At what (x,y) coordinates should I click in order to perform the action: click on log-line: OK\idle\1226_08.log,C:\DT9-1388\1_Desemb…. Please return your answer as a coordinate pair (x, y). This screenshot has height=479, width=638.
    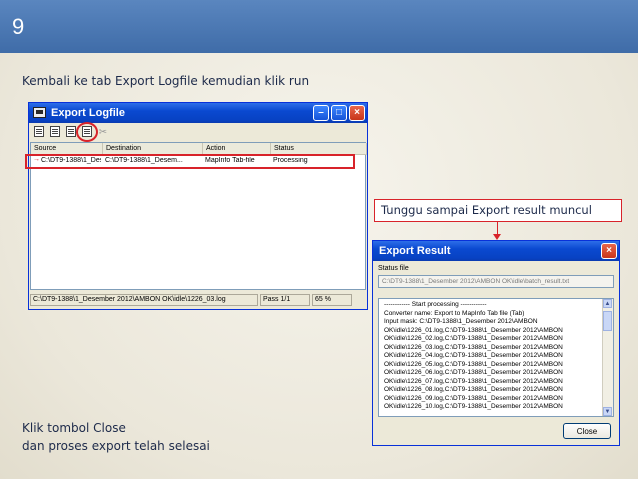
    Looking at the image, I should click on (473, 389).